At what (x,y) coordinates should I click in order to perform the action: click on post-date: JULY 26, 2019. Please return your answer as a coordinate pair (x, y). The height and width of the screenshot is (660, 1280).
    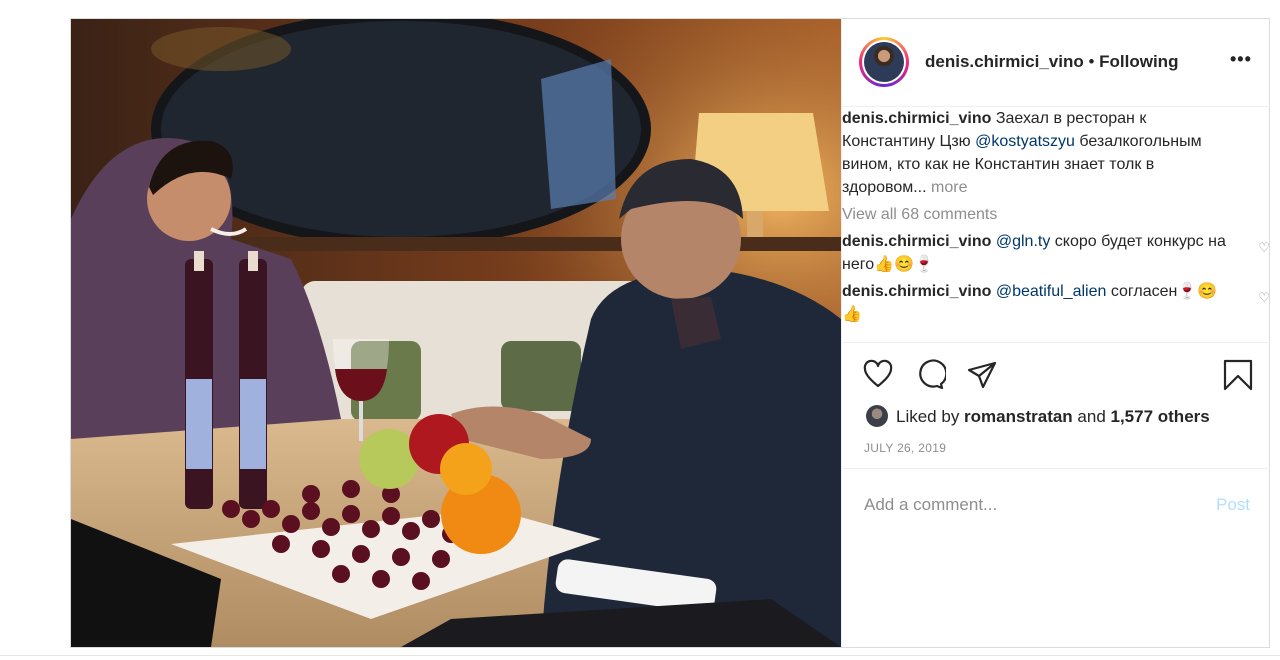
    Looking at the image, I should click on (905, 448).